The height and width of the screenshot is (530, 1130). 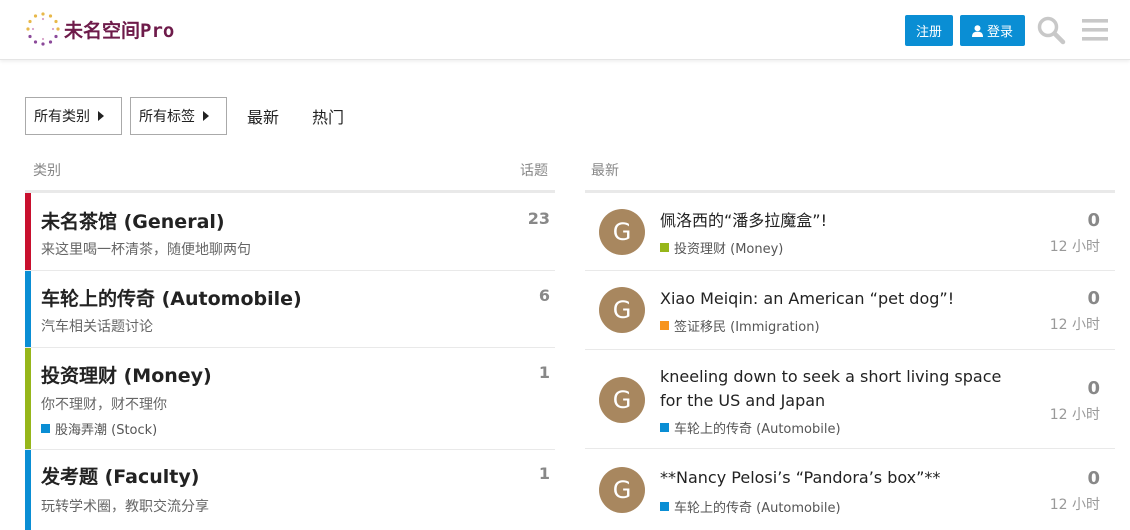 What do you see at coordinates (120, 475) in the screenshot?
I see `category-name: 发考题 (Faculty)` at bounding box center [120, 475].